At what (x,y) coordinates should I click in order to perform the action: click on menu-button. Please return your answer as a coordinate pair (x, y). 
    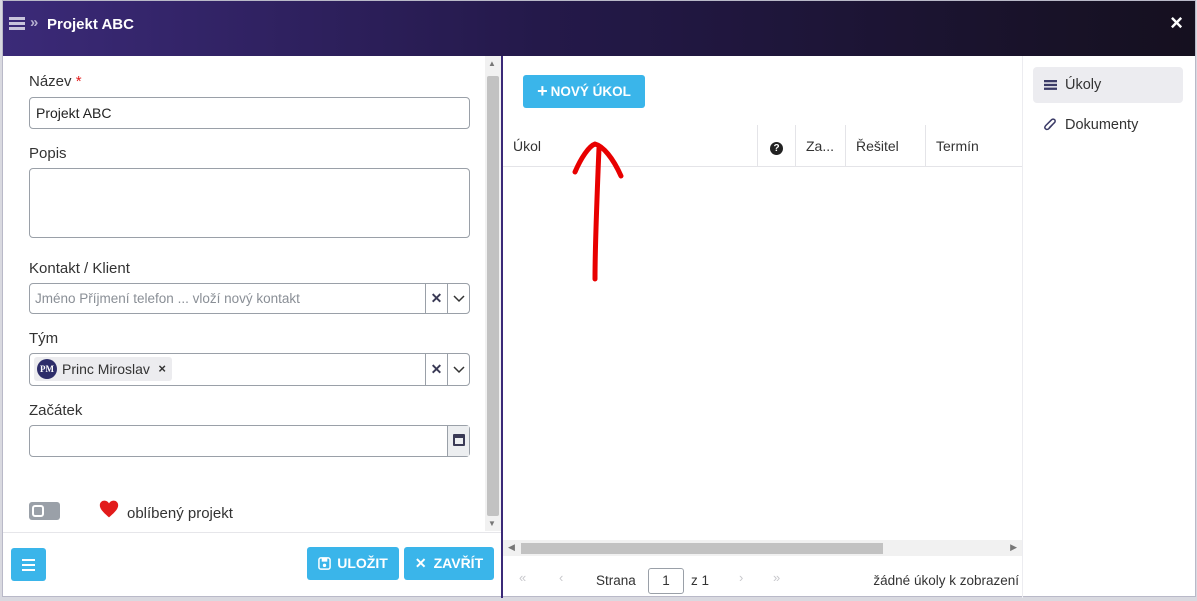
    Looking at the image, I should click on (28, 564).